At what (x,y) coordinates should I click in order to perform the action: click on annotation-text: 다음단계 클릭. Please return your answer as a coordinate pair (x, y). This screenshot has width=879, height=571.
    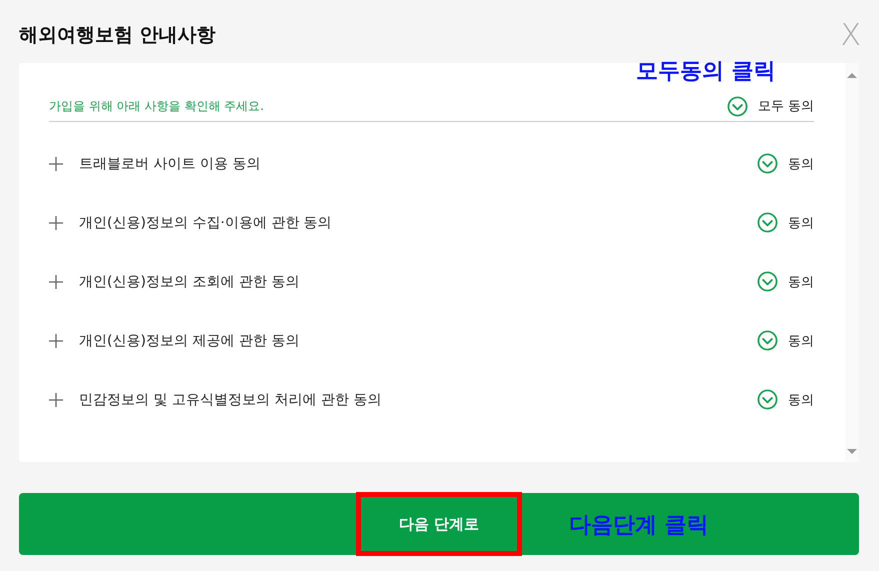
    Looking at the image, I should click on (639, 526).